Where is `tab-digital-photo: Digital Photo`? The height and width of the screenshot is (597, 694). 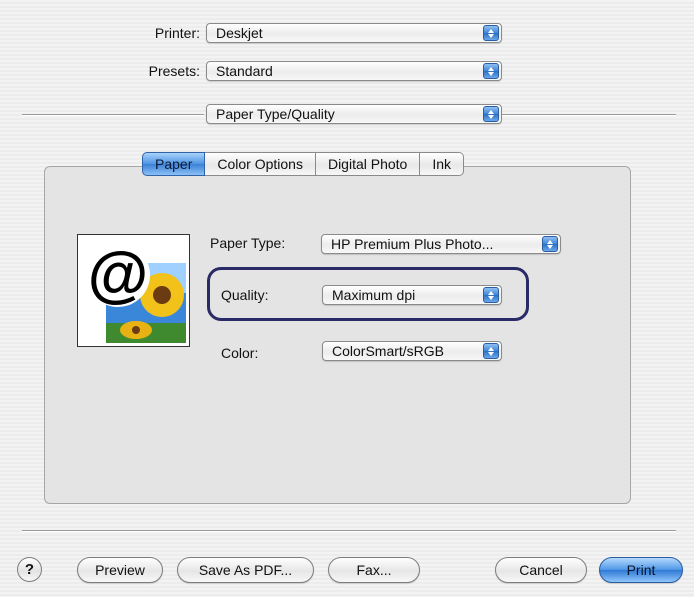 tab-digital-photo: Digital Photo is located at coordinates (368, 164).